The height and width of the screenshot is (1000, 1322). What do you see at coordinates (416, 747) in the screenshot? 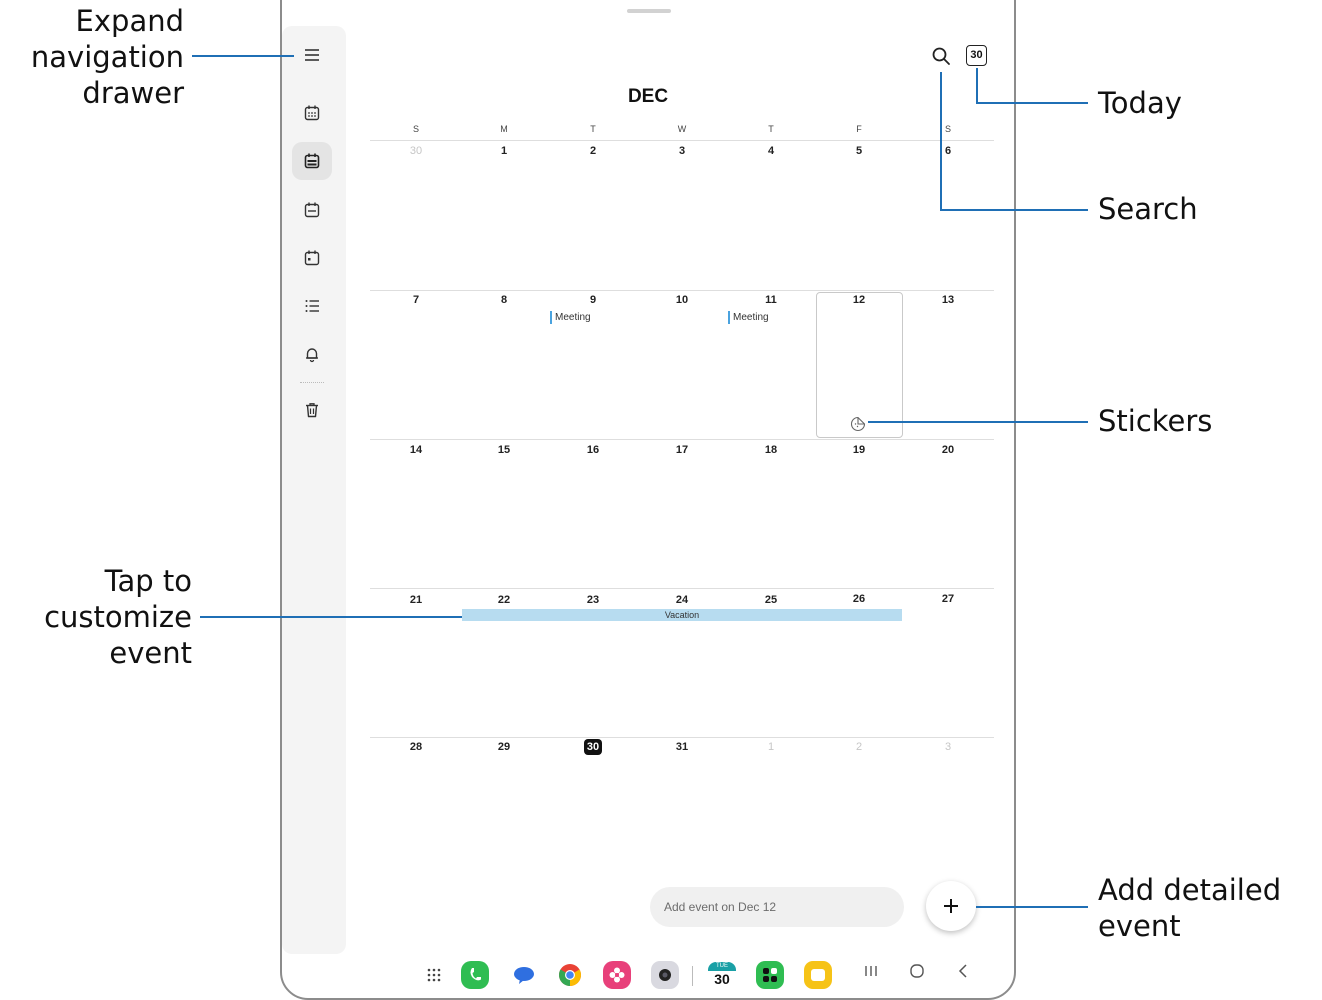
I see `day-cell: 28` at bounding box center [416, 747].